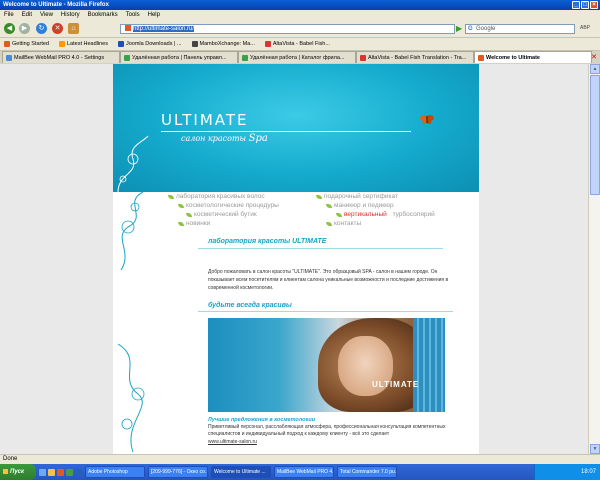 Image resolution: width=600 pixels, height=480 pixels. Describe the element at coordinates (9, 15) in the screenshot. I see `menu-file: File` at that location.